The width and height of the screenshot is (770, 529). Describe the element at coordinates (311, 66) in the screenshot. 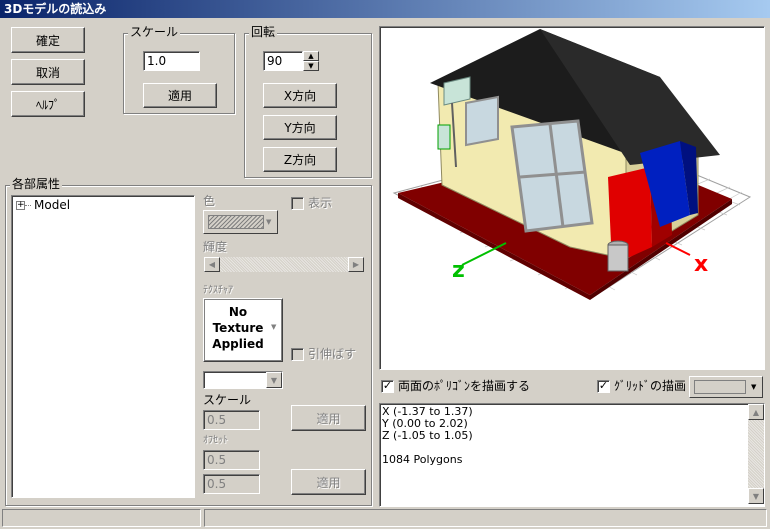

I see `spin-down-icon: ▼` at that location.